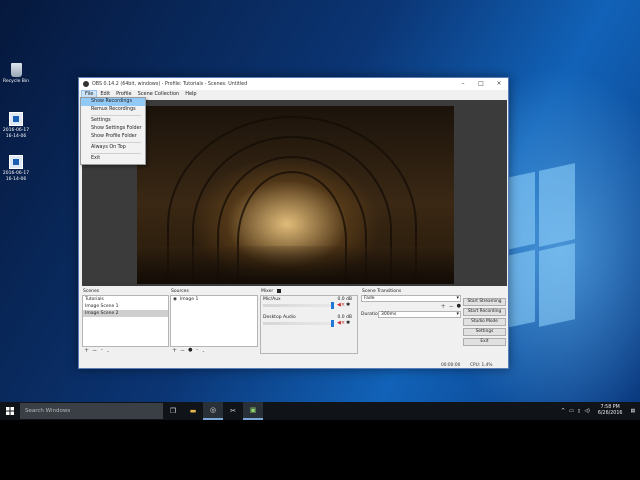 This screenshot has height=480, width=640. Describe the element at coordinates (113, 110) in the screenshot. I see `menu-item-remux-recordings: Remux Recordings` at that location.